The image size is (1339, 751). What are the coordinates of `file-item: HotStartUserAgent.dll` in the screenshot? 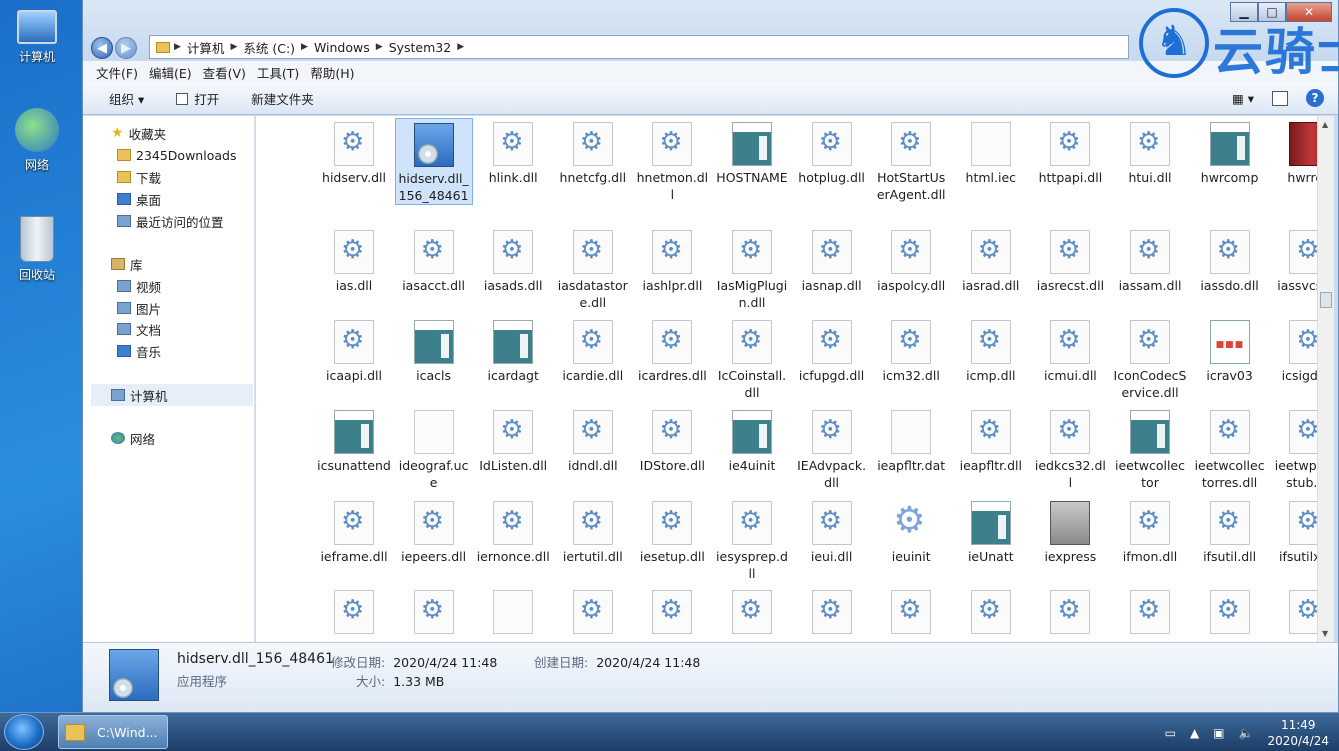 It's located at (911, 160).